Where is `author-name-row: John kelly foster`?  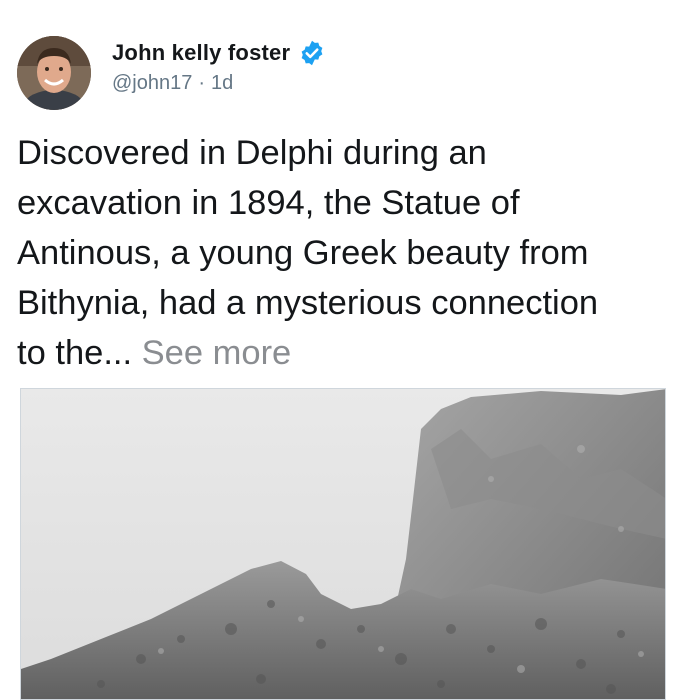 author-name-row: John kelly foster is located at coordinates (219, 53).